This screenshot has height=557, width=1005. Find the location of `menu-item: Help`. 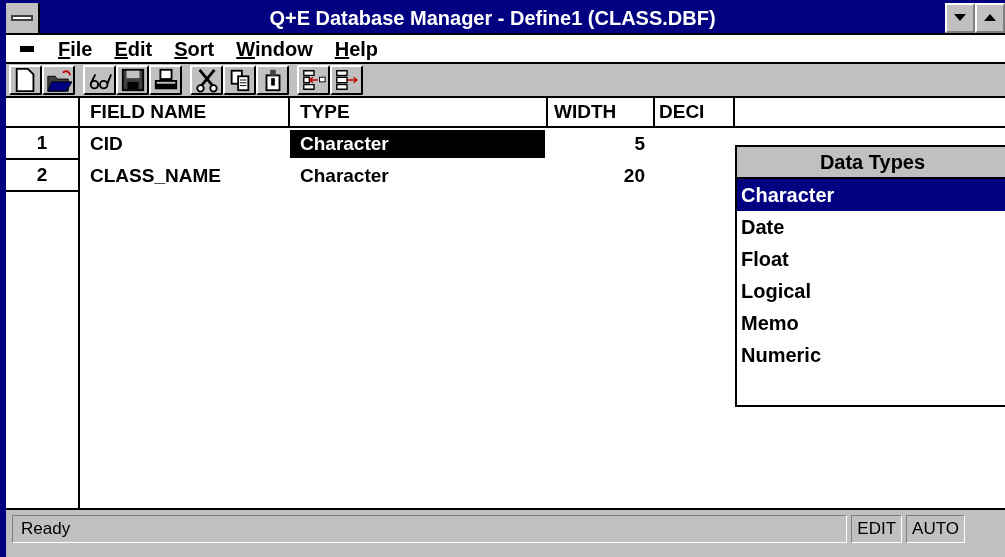

menu-item: Help is located at coordinates (356, 48).